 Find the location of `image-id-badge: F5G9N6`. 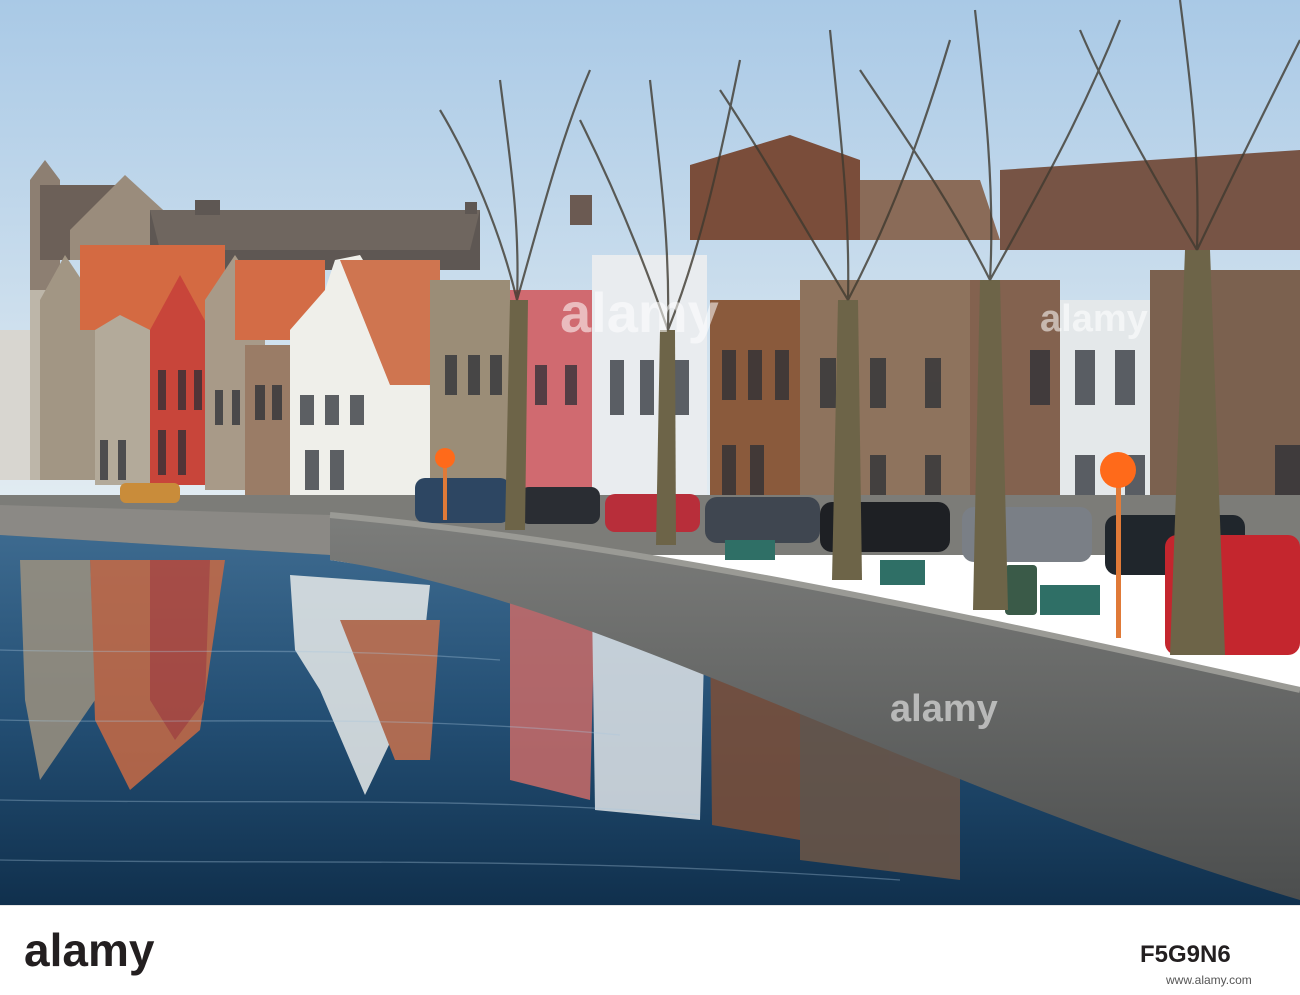

image-id-badge: F5G9N6 is located at coordinates (1210, 953).